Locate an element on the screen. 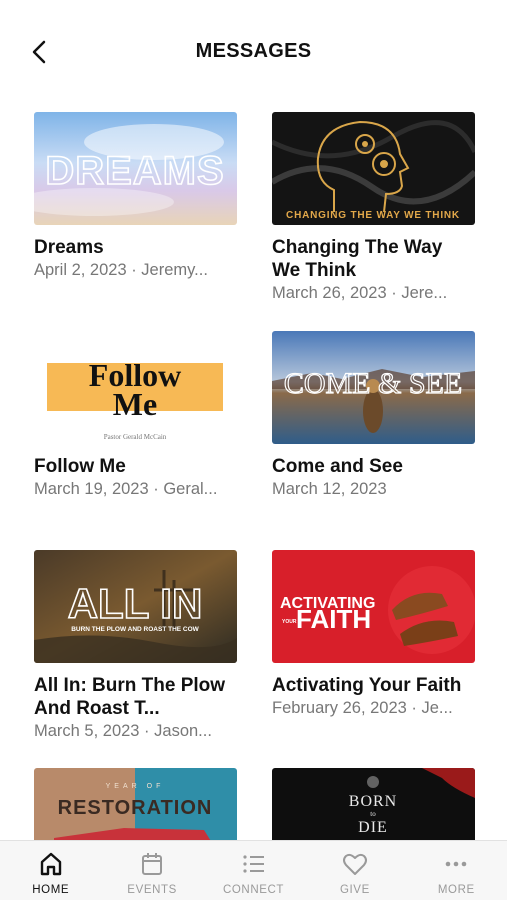 Image resolution: width=507 pixels, height=900 pixels. message-thumbnail: DREAMS is located at coordinates (135, 168).